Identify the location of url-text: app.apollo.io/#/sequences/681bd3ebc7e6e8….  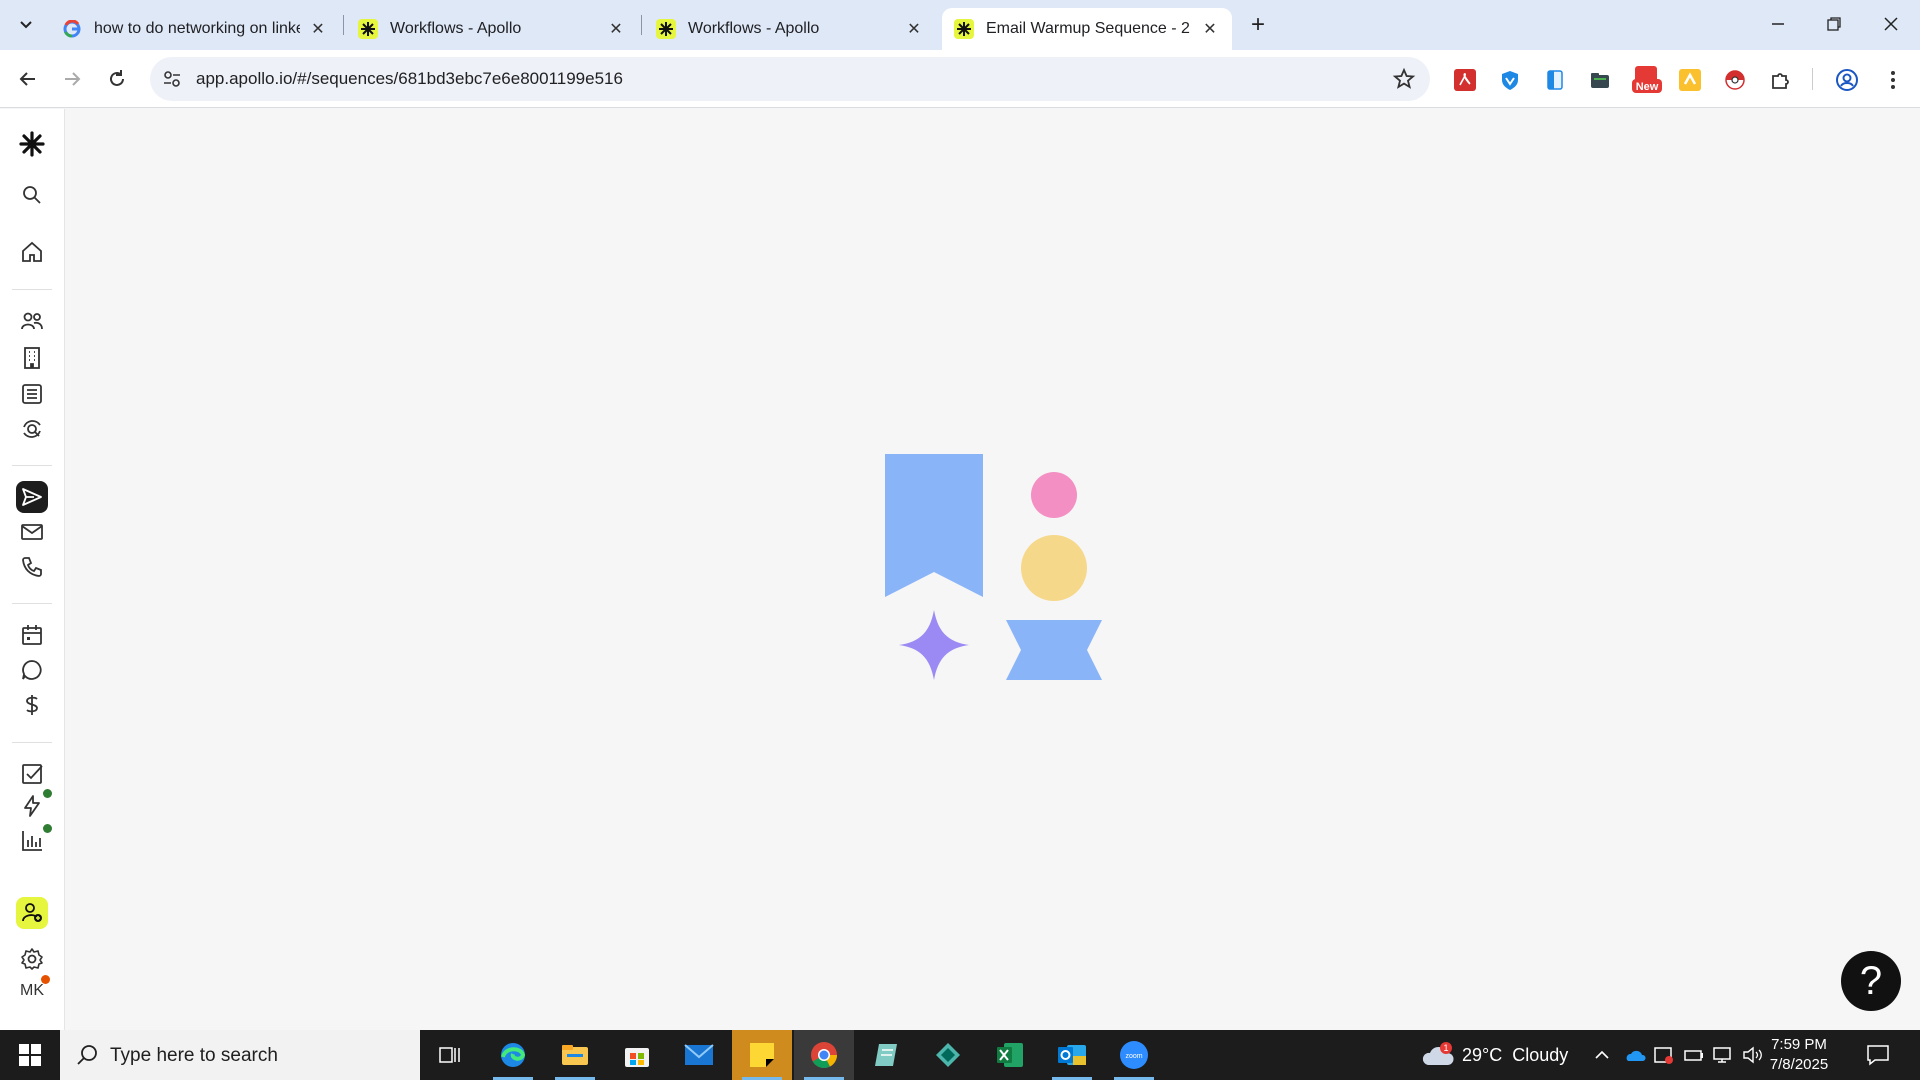
(409, 79).